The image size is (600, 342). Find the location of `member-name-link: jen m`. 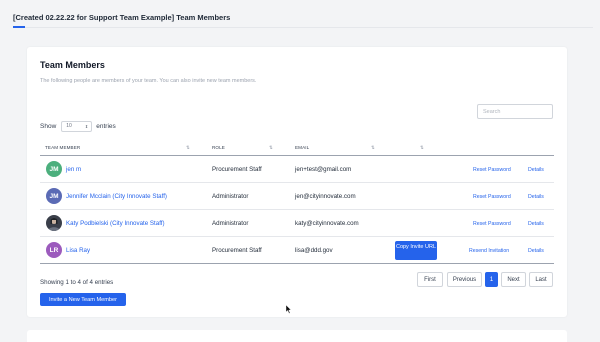

member-name-link: jen m is located at coordinates (73, 169).